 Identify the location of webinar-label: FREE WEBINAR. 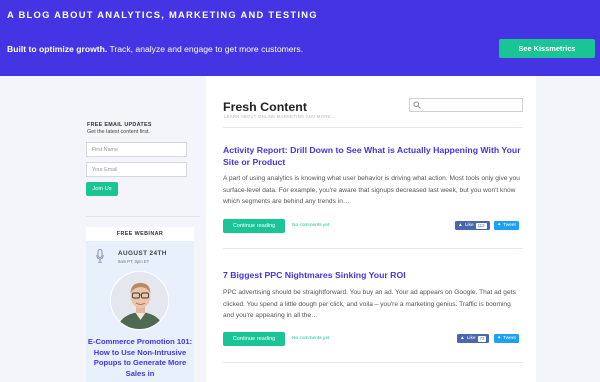
(140, 234).